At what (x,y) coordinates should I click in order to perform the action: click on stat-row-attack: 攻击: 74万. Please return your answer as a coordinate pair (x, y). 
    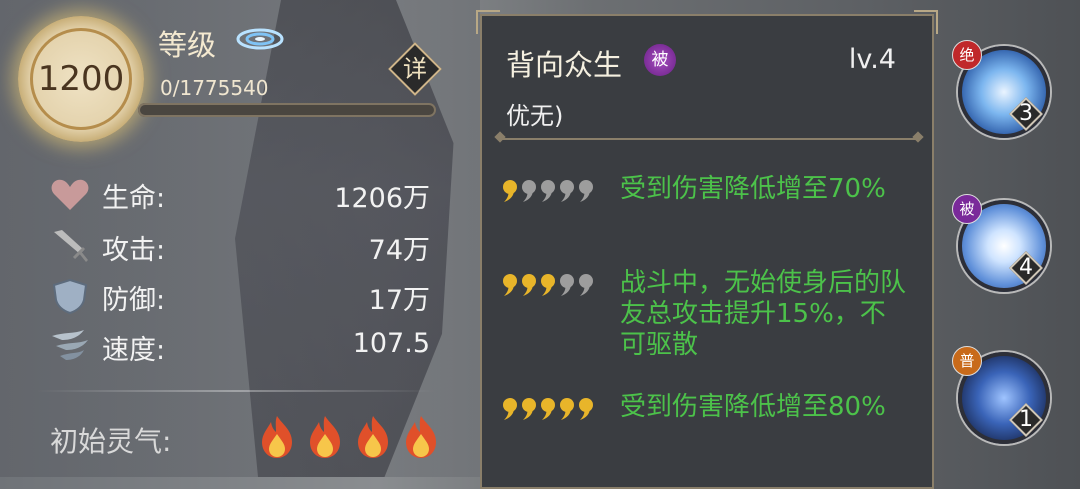
    Looking at the image, I should click on (240, 246).